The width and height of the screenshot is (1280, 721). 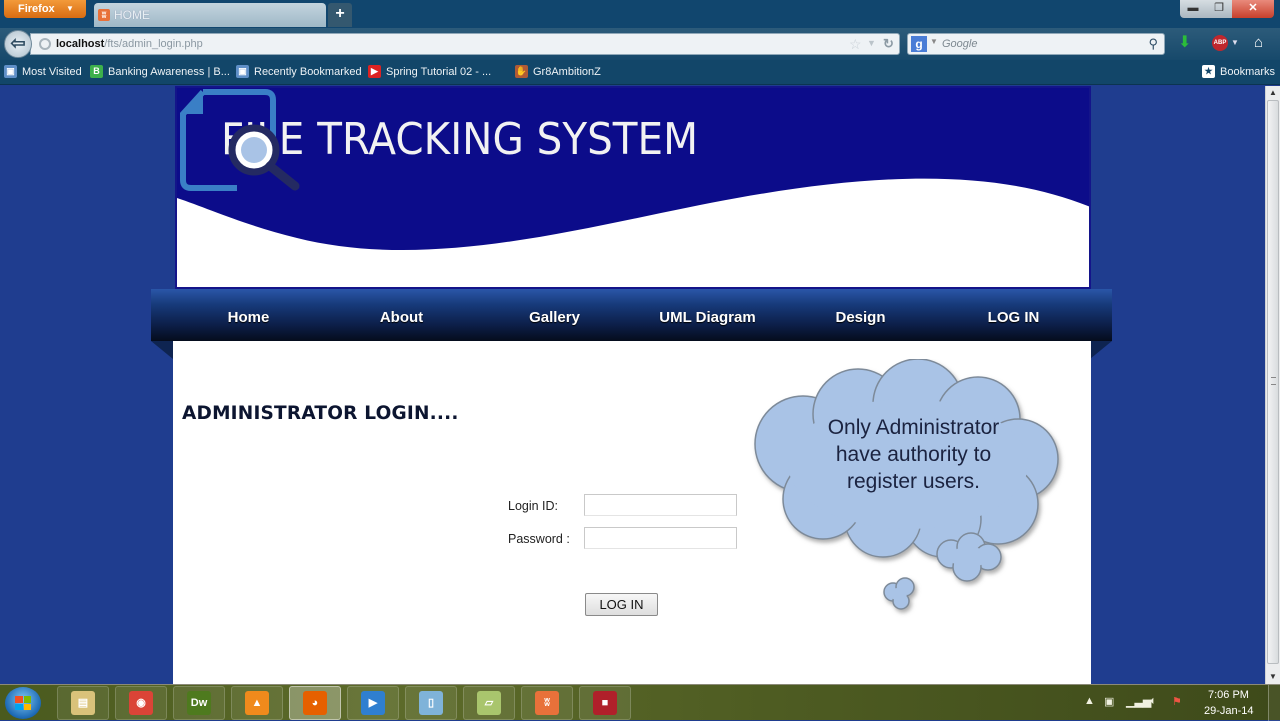 I want to click on chrome-icon: ◉, so click(x=141, y=703).